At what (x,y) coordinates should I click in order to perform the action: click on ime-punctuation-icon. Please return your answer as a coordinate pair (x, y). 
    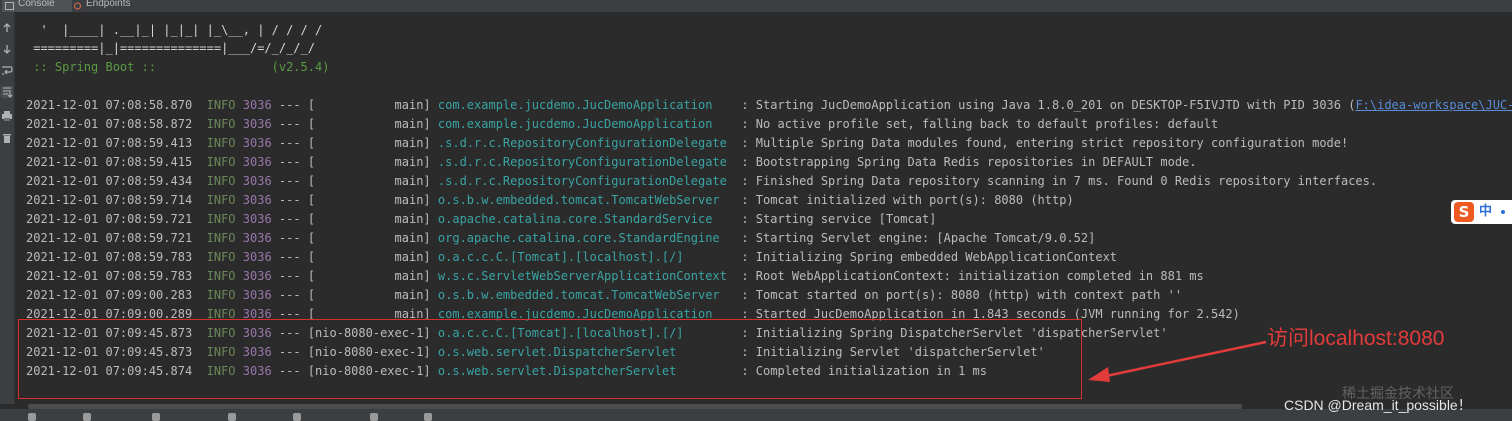
    Looking at the image, I should click on (1503, 212).